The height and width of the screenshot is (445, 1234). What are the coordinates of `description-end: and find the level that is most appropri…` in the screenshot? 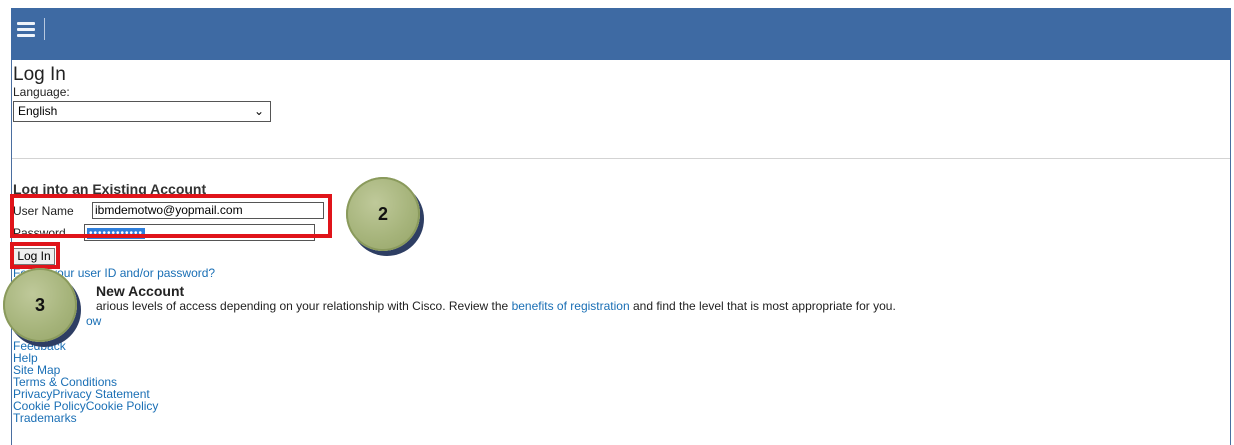 It's located at (762, 306).